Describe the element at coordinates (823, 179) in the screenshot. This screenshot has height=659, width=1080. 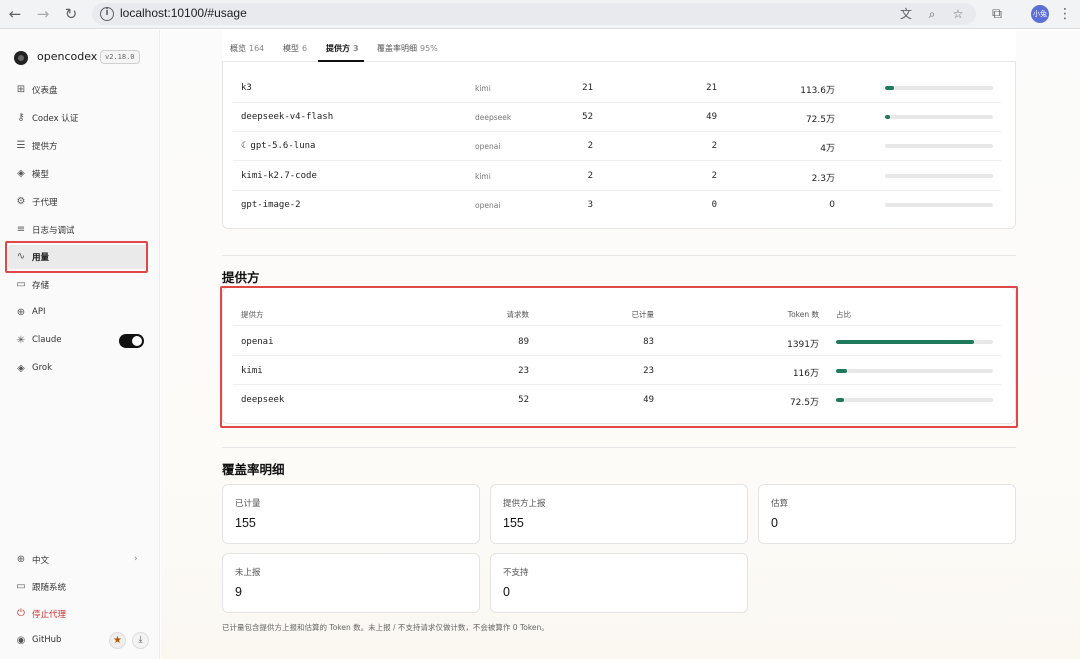
I see `model-tokens: 2.3万` at that location.